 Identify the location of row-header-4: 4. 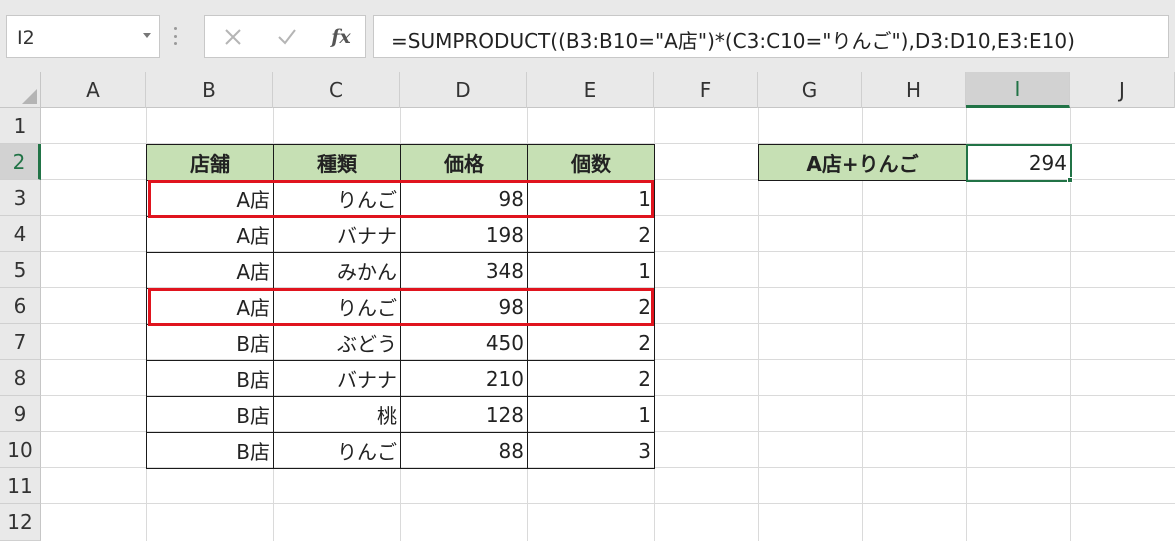
(20, 234).